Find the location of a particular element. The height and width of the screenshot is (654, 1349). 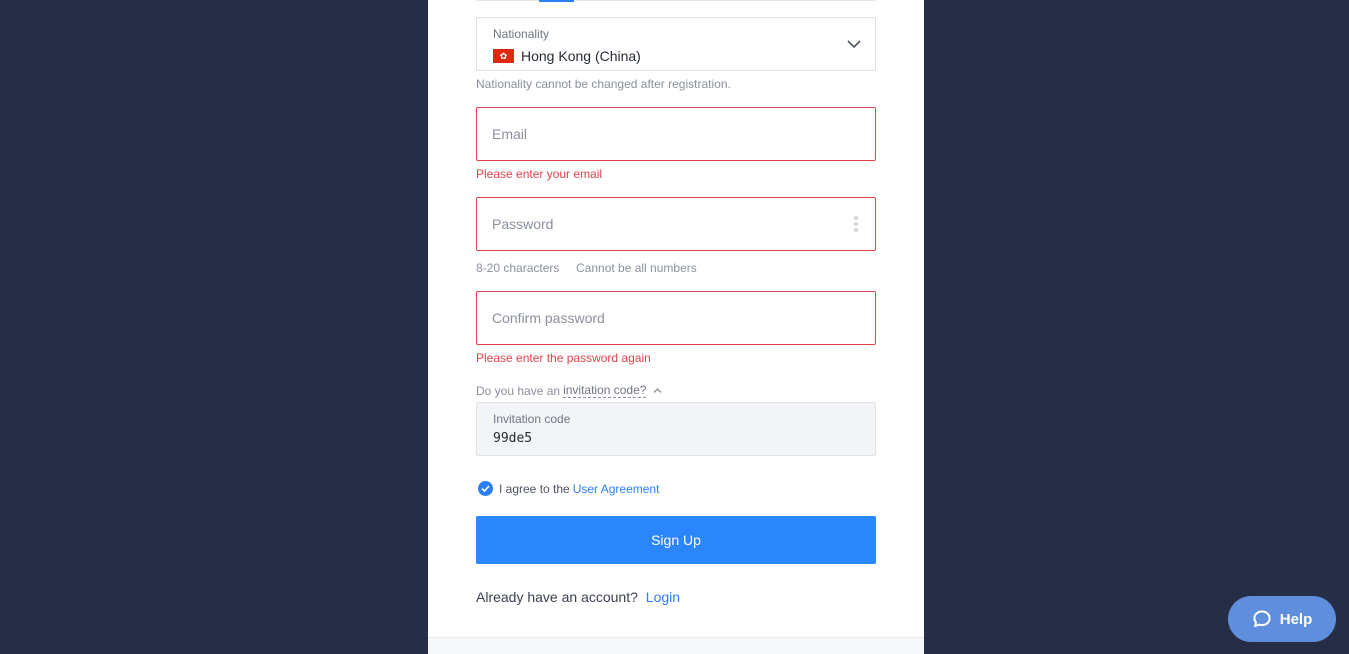

login-link: Login is located at coordinates (663, 597).